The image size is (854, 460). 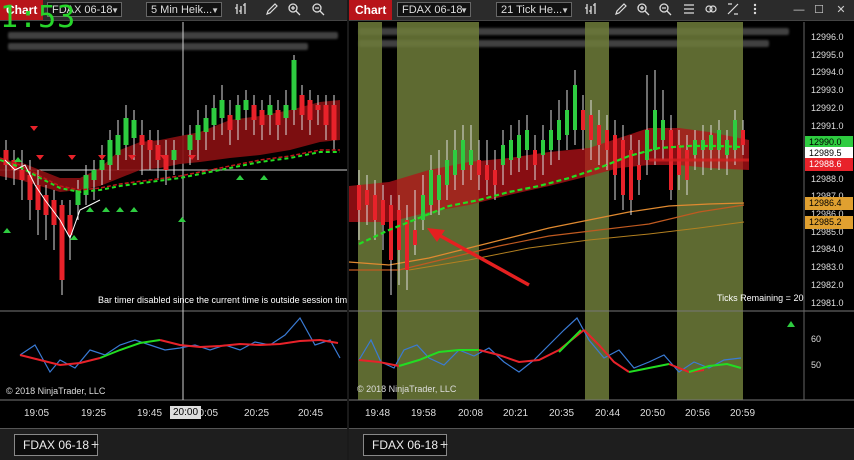 I want to click on price-label: 12988.0, so click(x=827, y=178).